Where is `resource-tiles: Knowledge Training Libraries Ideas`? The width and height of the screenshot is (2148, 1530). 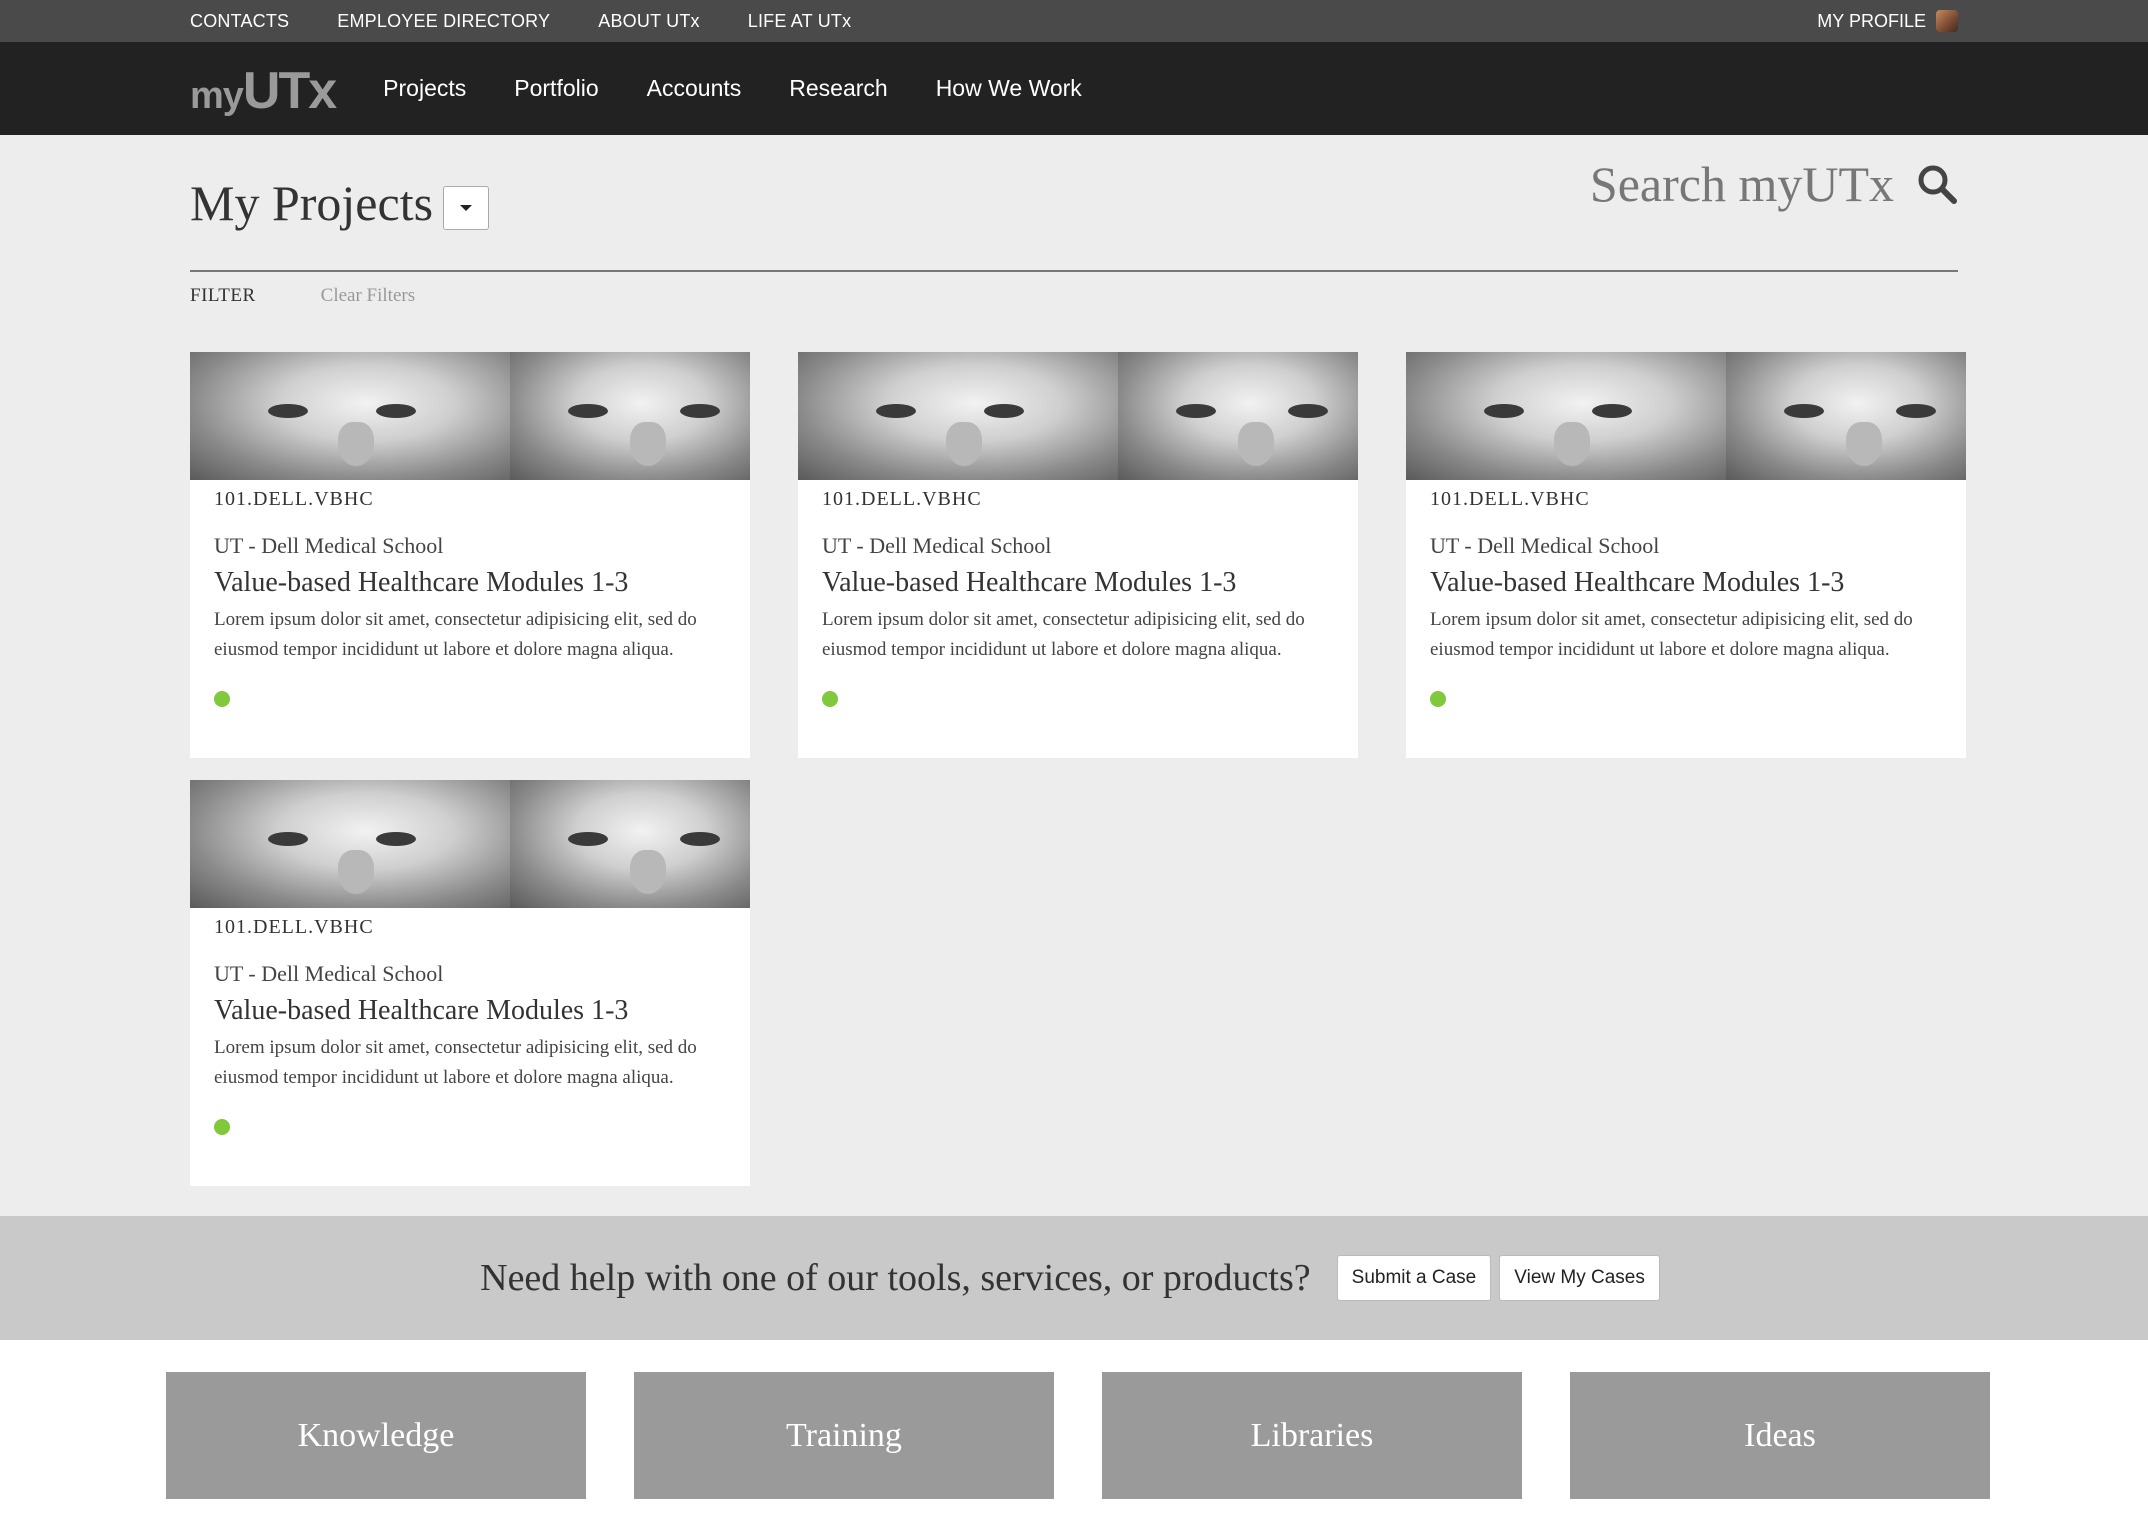
resource-tiles: Knowledge Training Libraries Ideas is located at coordinates (1102, 1435).